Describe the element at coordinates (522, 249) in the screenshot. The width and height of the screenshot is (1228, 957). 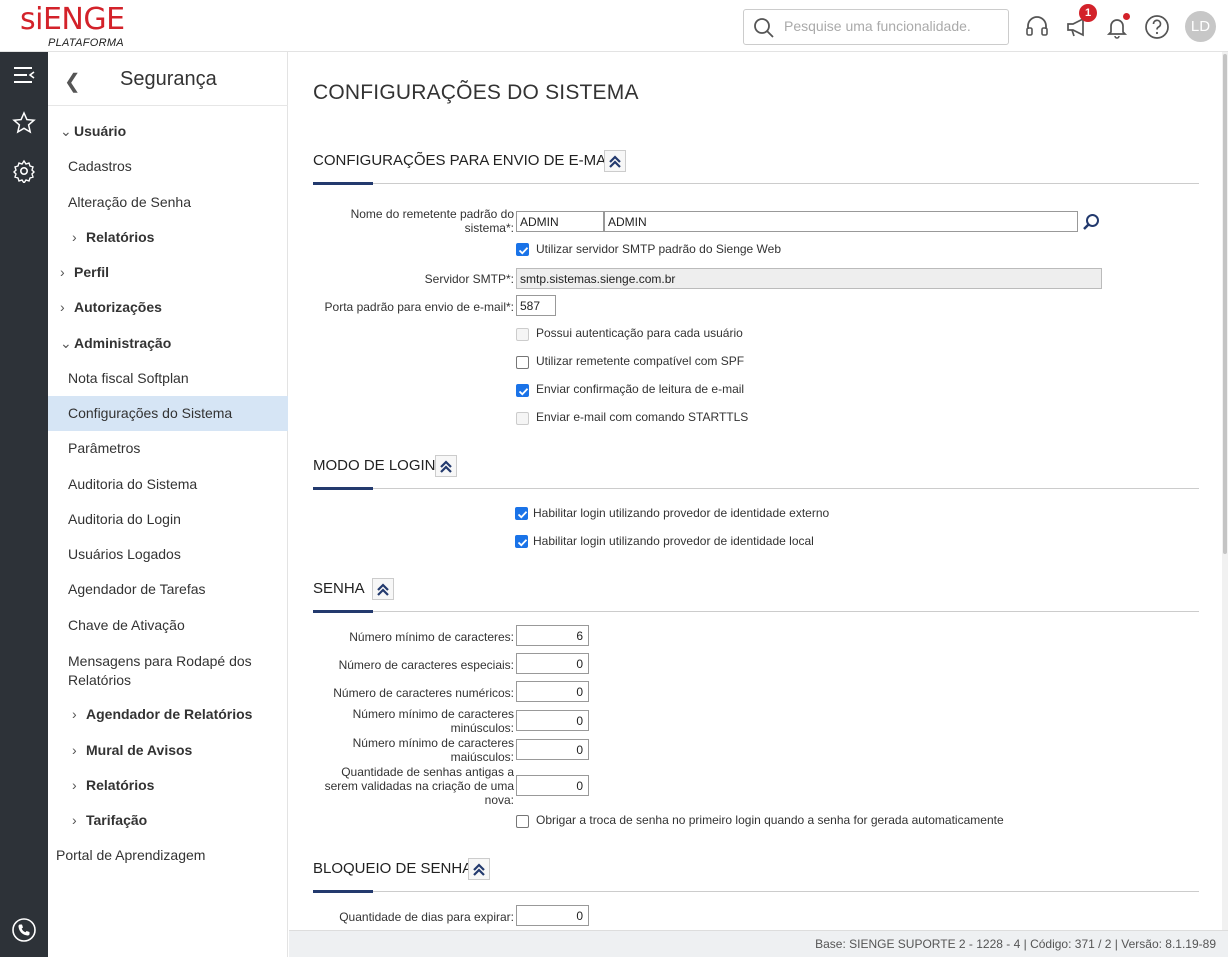
I see `use-default-smtp-checkbox` at that location.